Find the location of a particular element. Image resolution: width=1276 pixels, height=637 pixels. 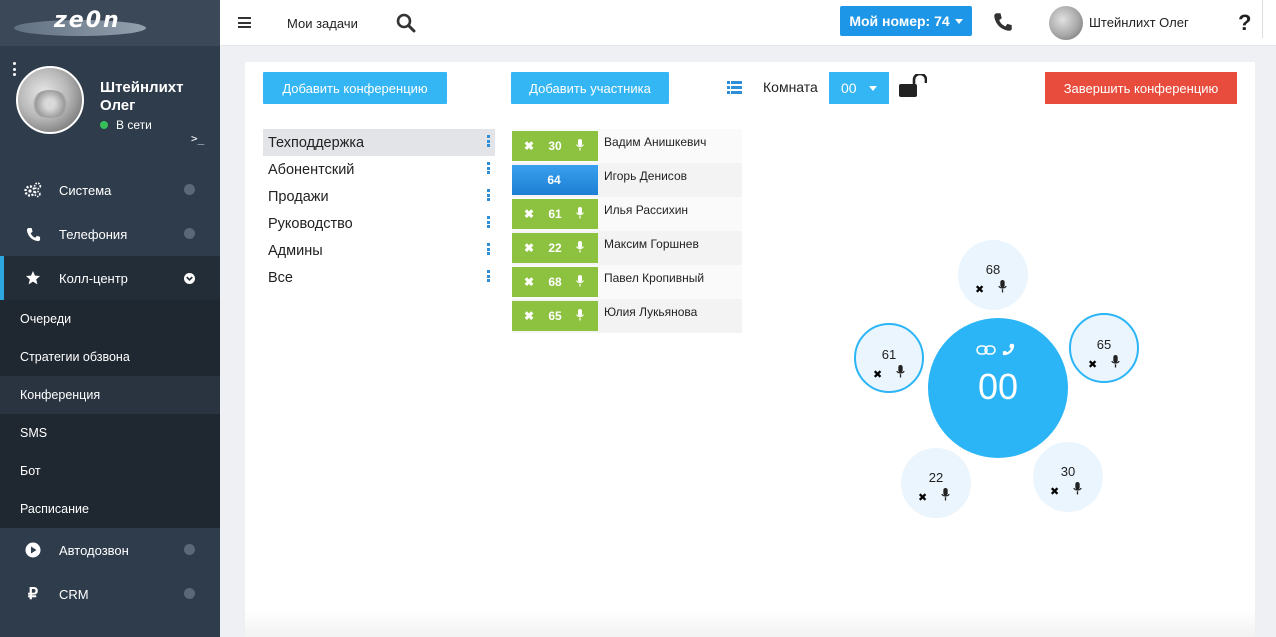

sidebar-item-conference: Конференция is located at coordinates (110, 395).